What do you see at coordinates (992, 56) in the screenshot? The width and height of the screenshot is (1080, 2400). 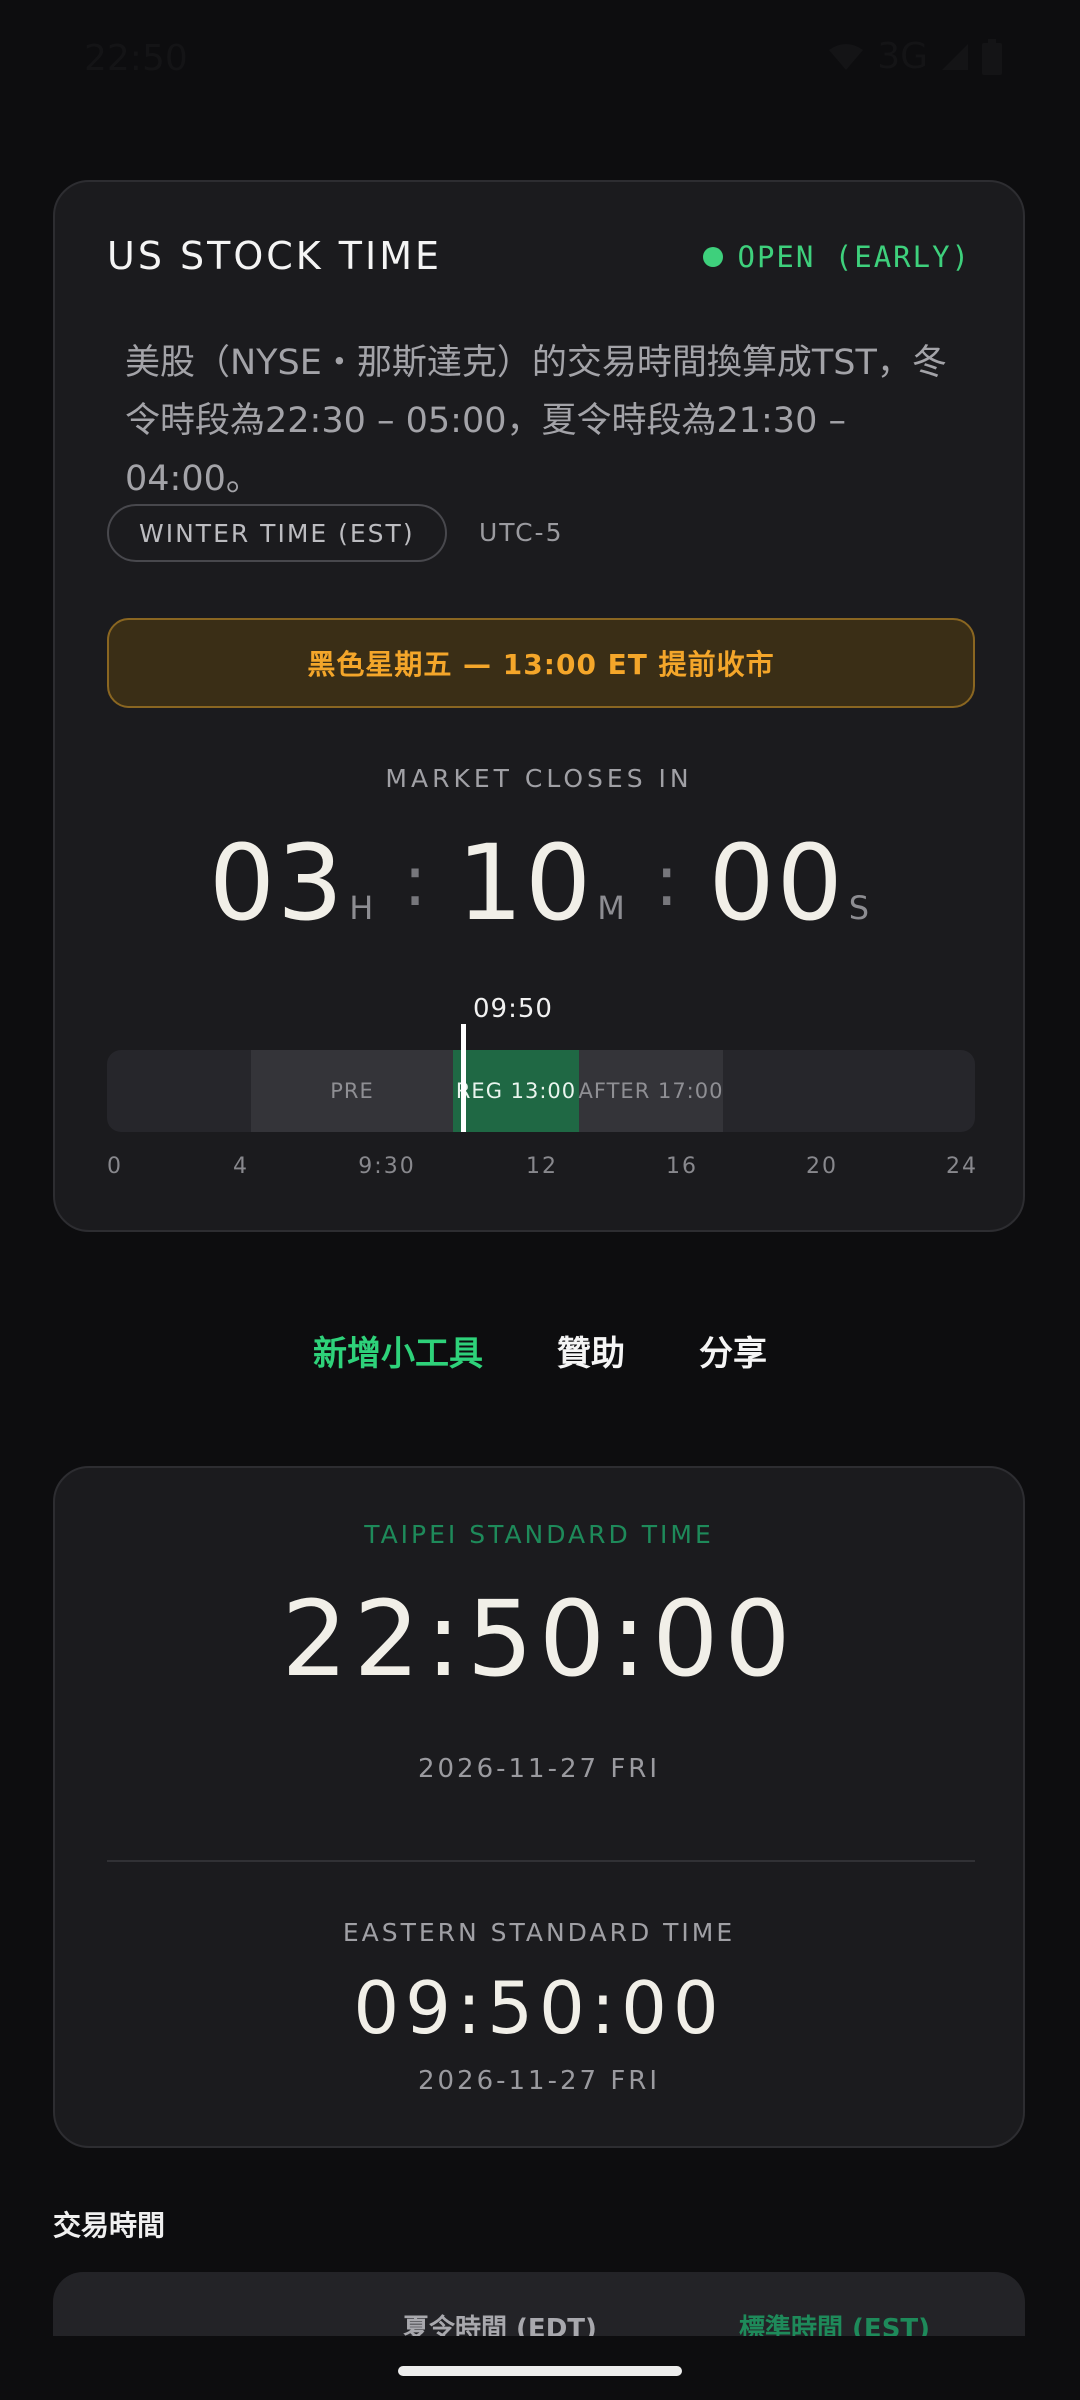 I see `battery-icon` at bounding box center [992, 56].